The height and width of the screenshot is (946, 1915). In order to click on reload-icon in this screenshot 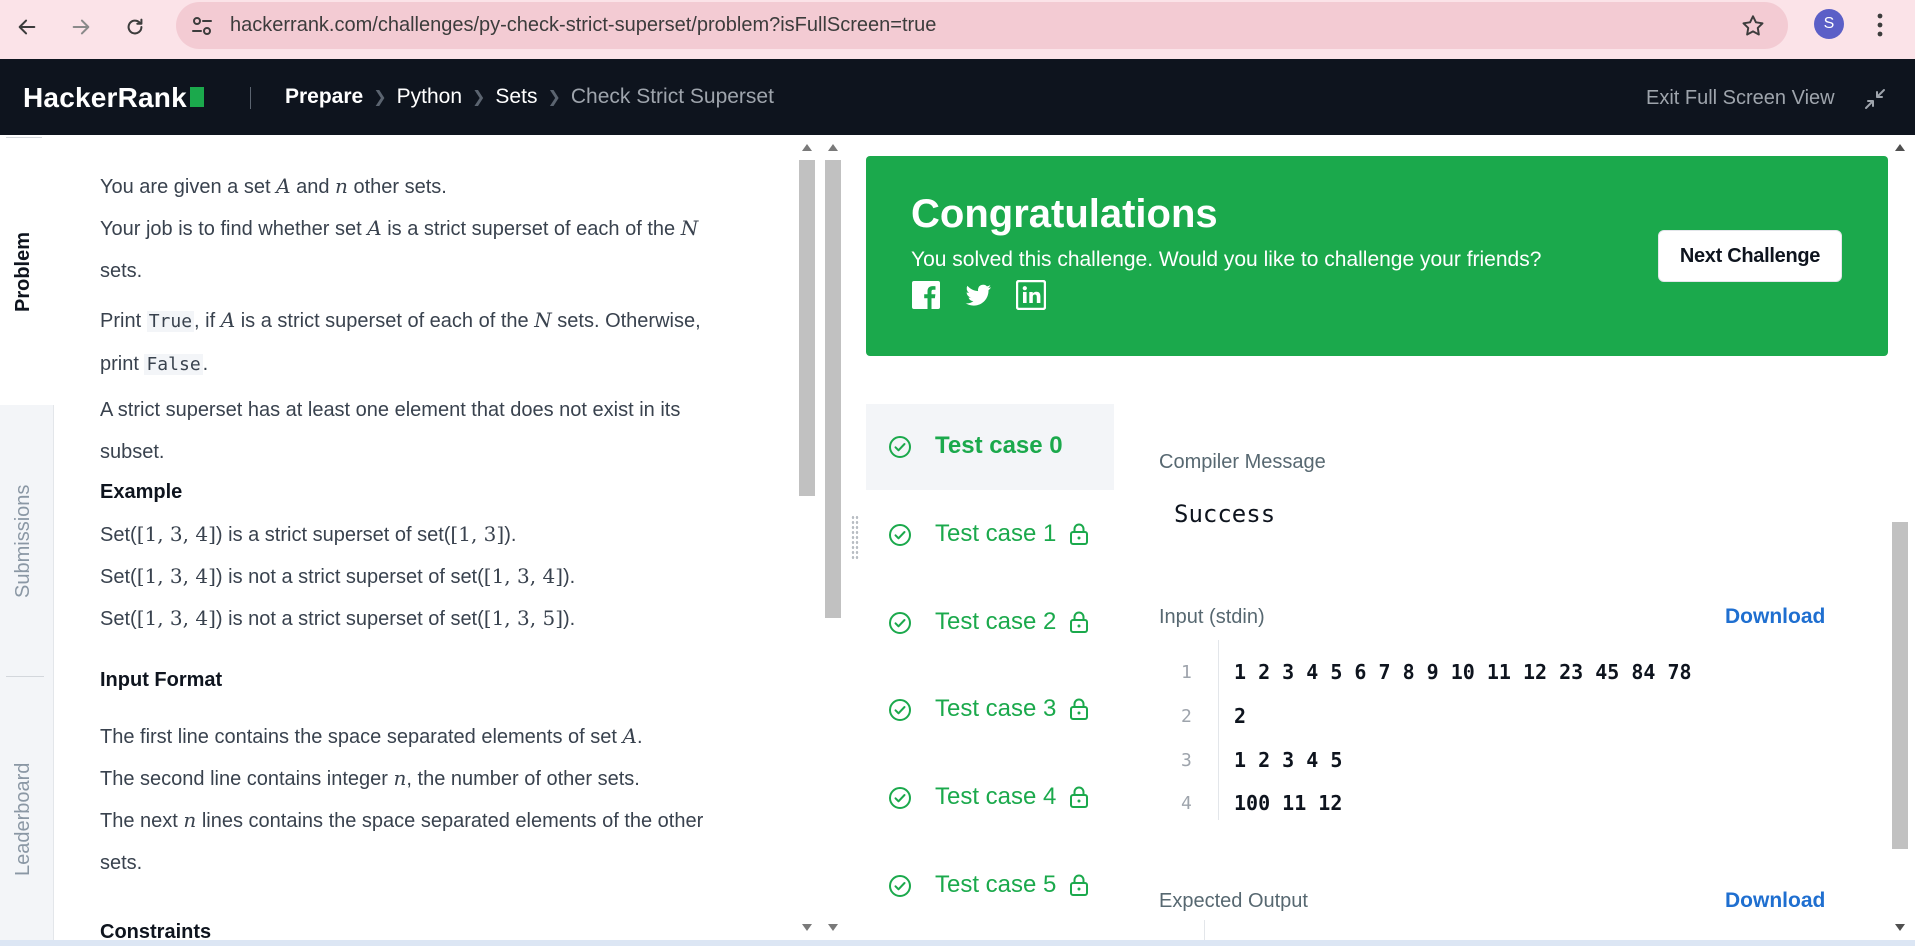, I will do `click(135, 26)`.